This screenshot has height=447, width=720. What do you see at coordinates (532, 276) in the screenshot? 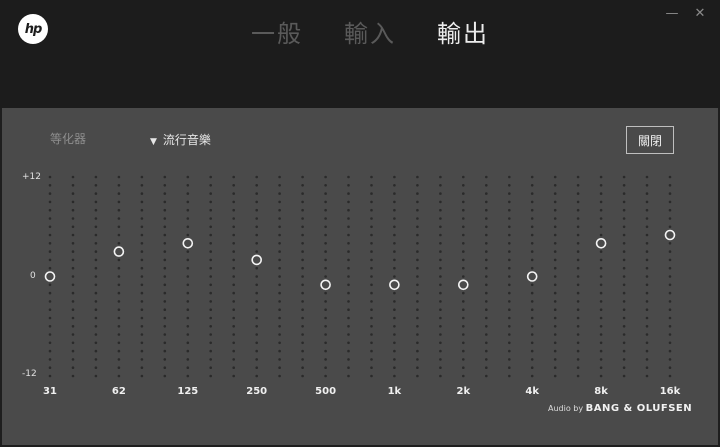
I see `eq-band-knob-4k` at bounding box center [532, 276].